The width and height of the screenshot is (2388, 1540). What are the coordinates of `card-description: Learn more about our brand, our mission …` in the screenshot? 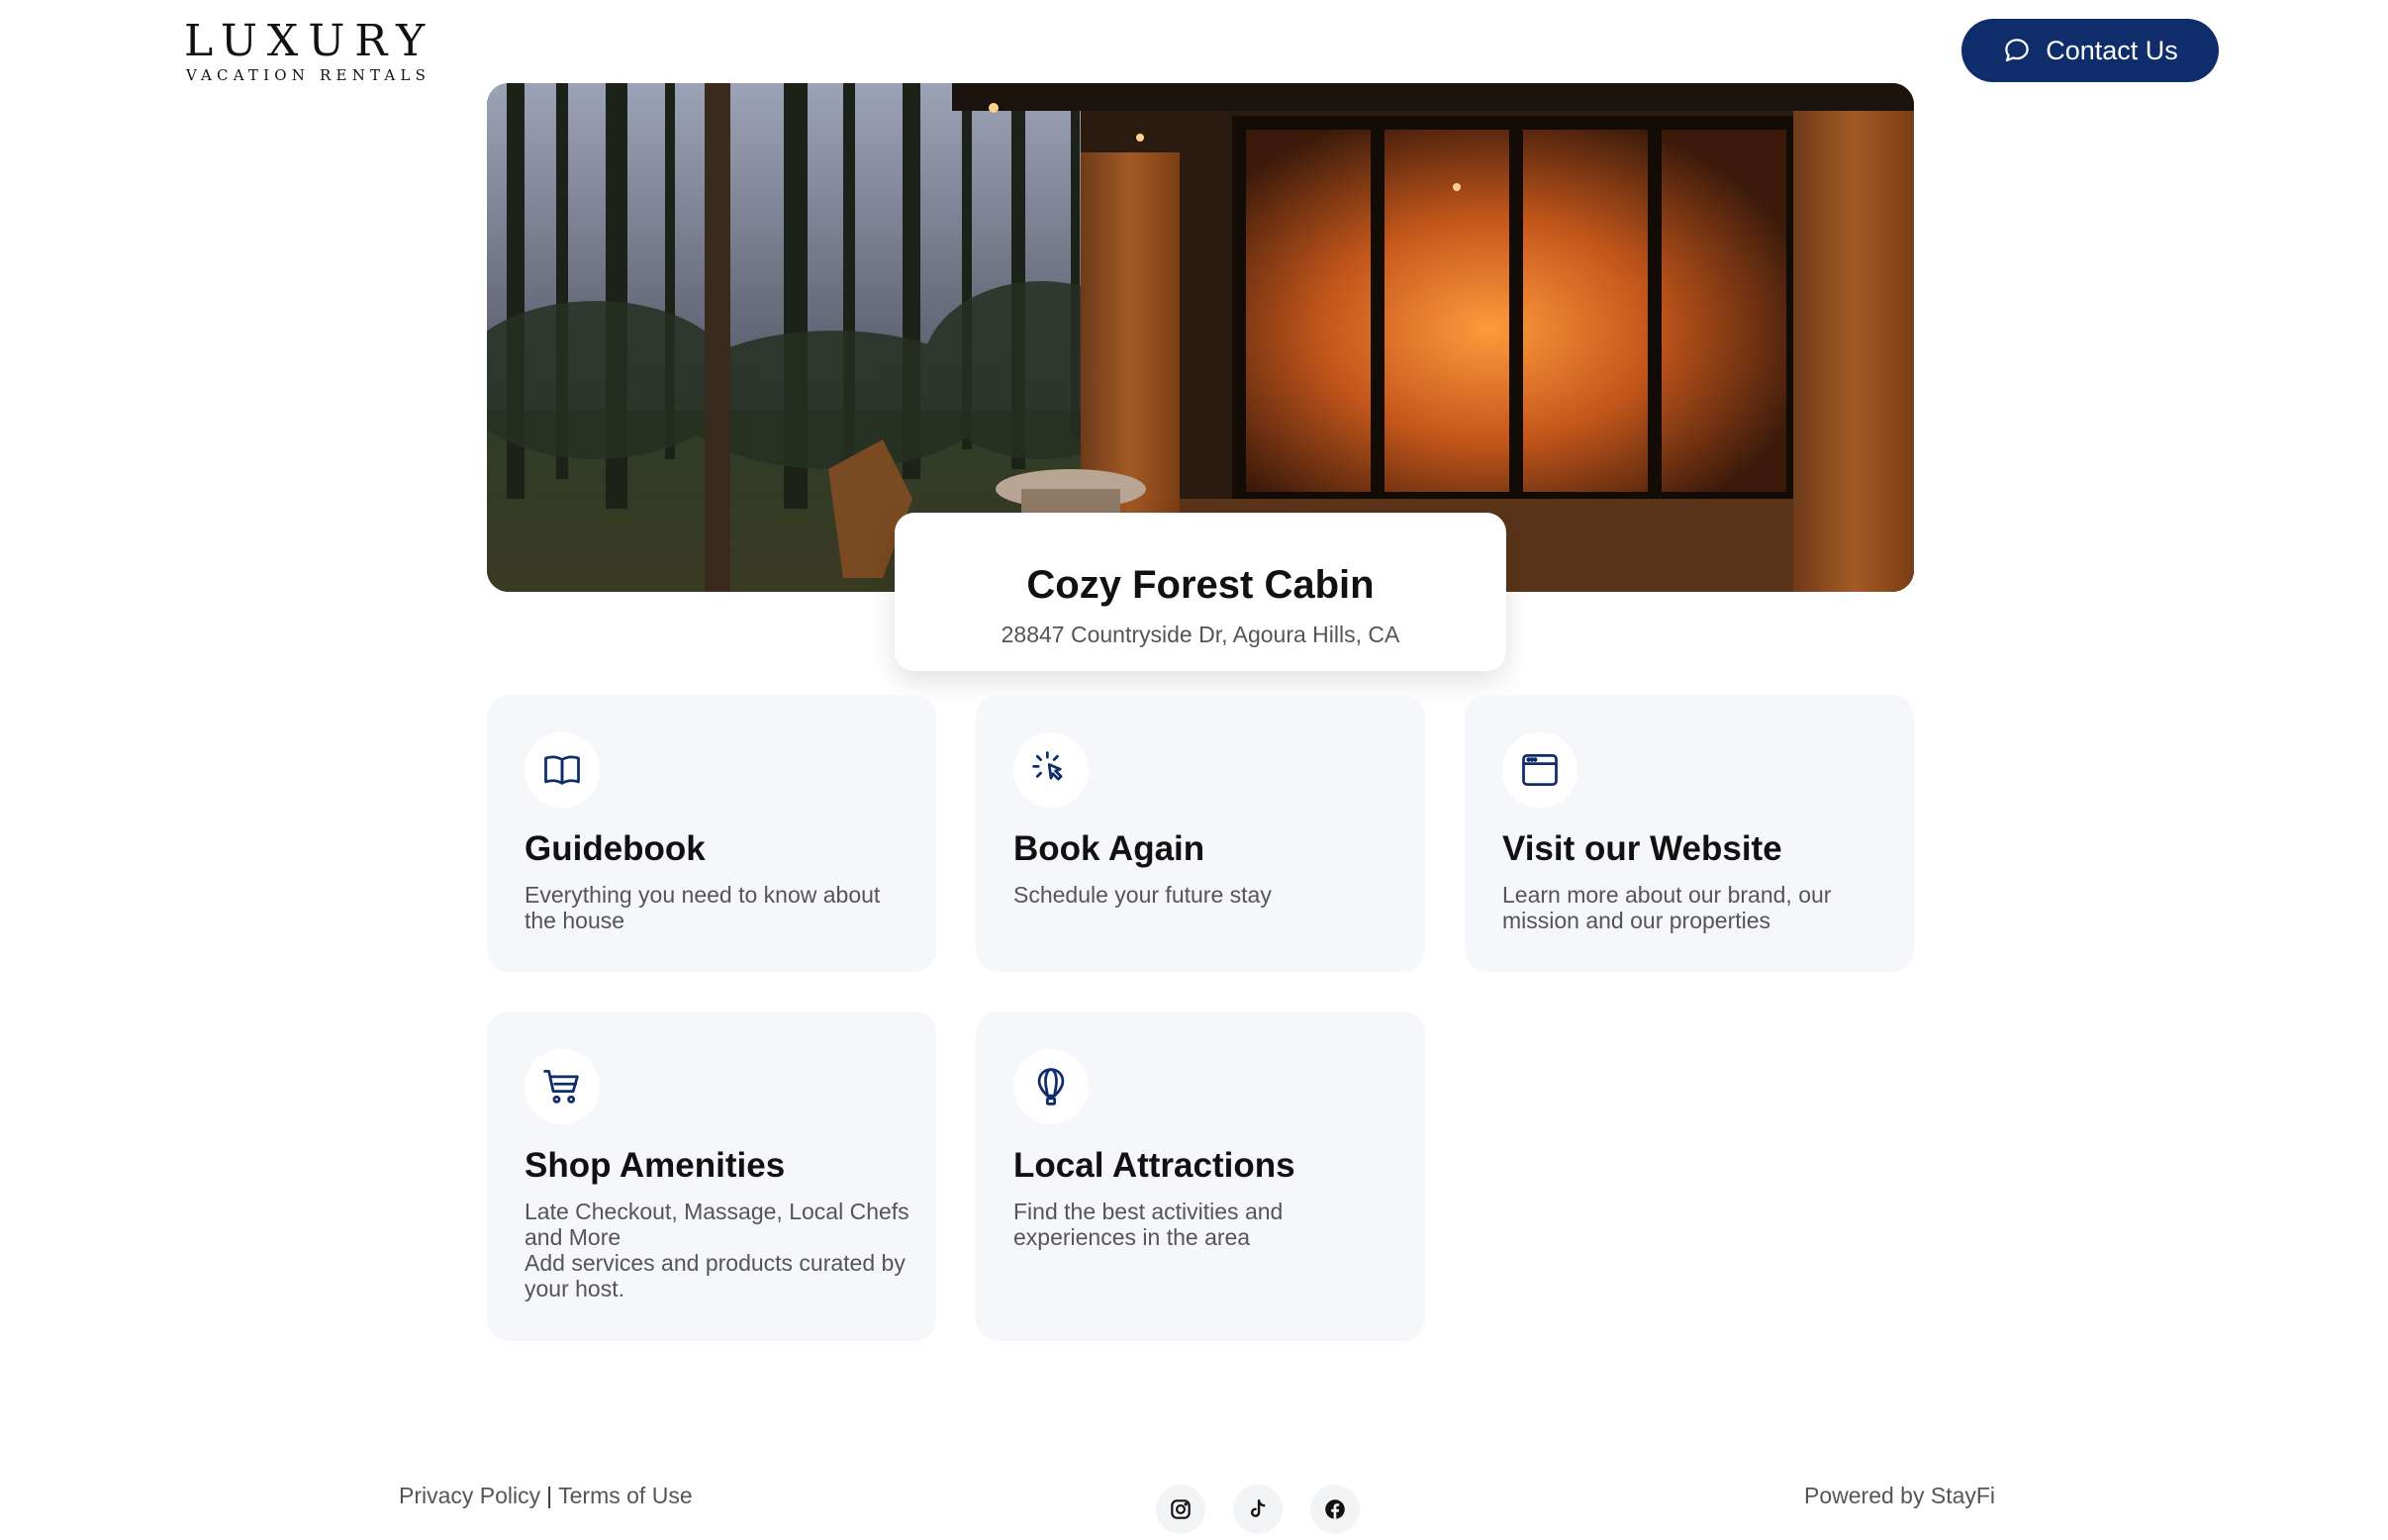 It's located at (1667, 907).